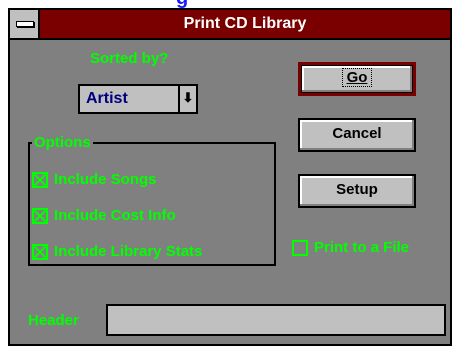 This screenshot has width=458, height=350. I want to click on print-to-file-checkbox: Print to a File, so click(350, 248).